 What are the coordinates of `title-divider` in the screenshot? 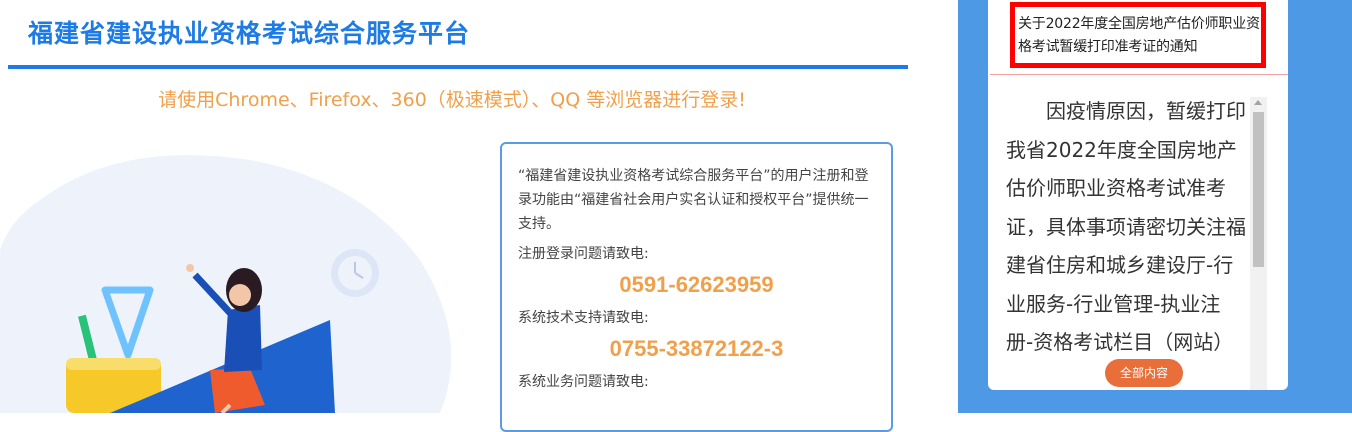 It's located at (458, 67).